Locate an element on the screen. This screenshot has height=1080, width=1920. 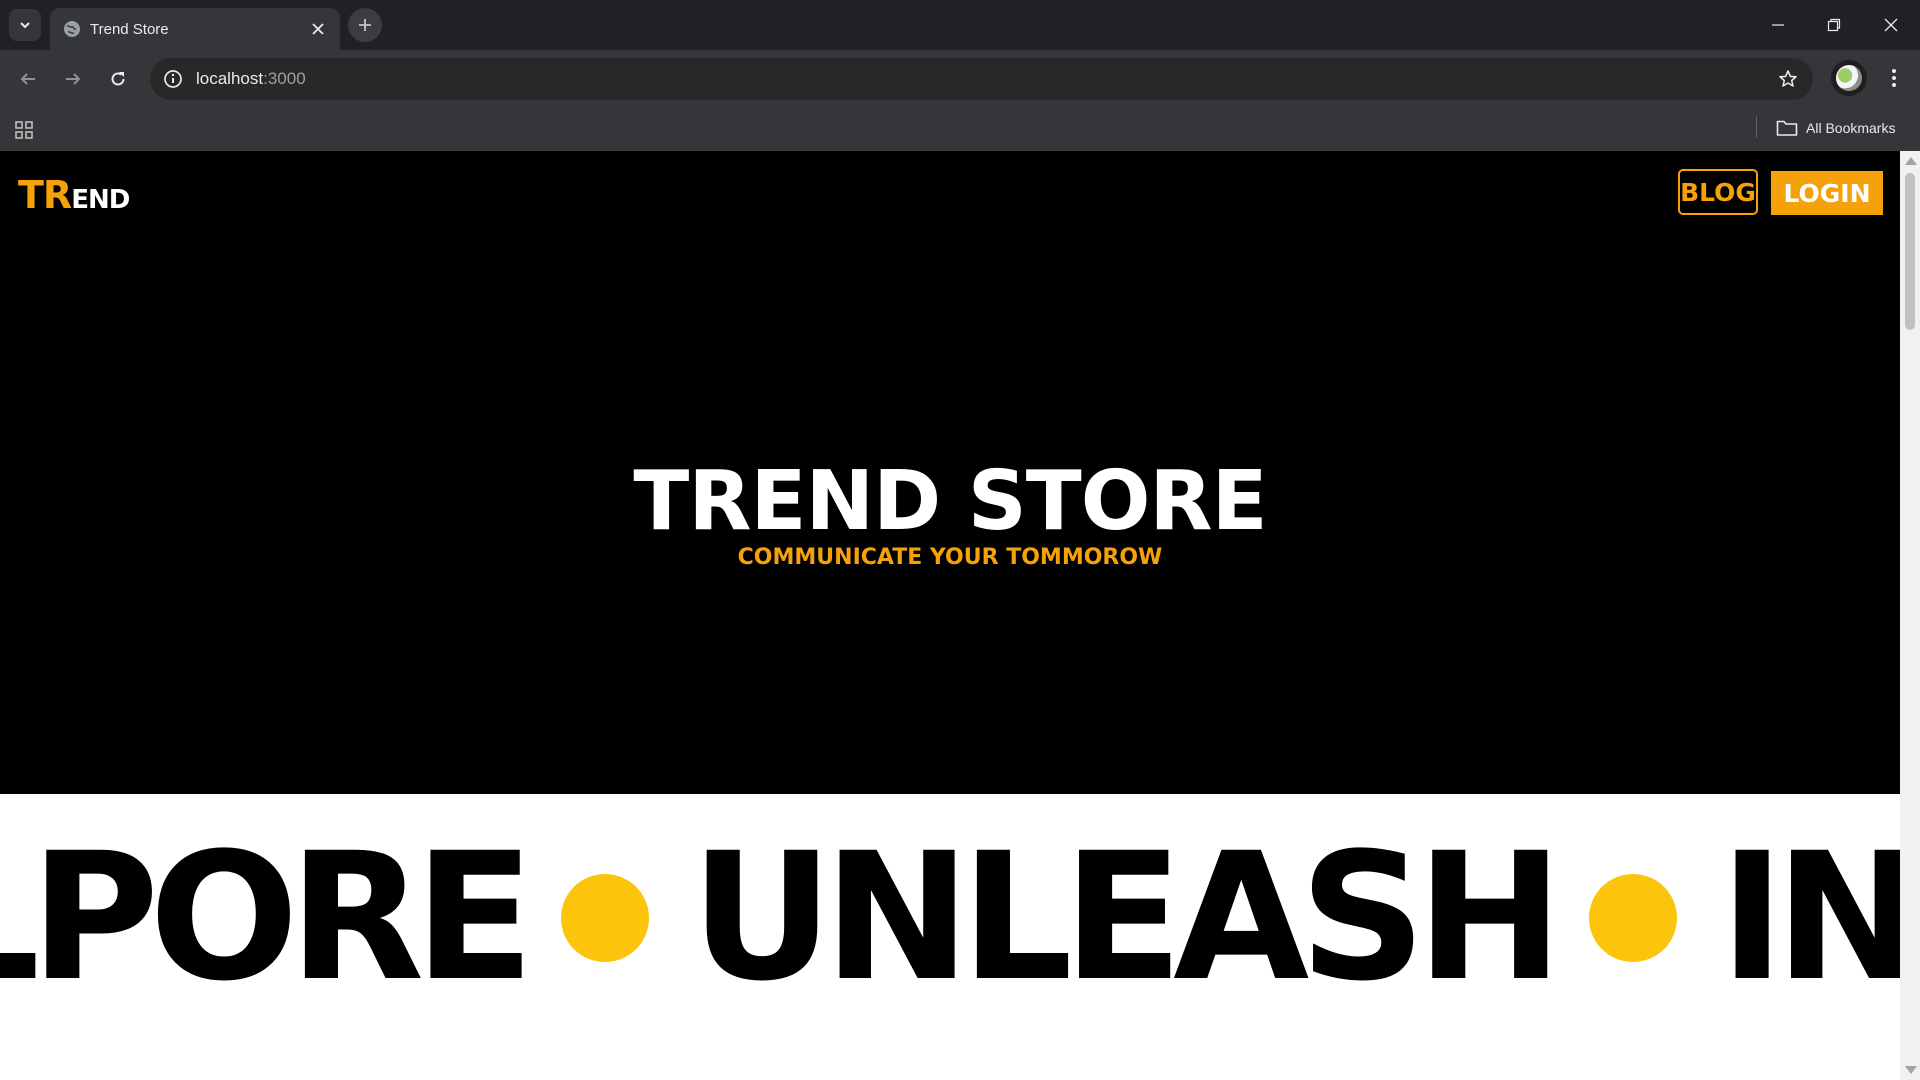
info-icon is located at coordinates (173, 79).